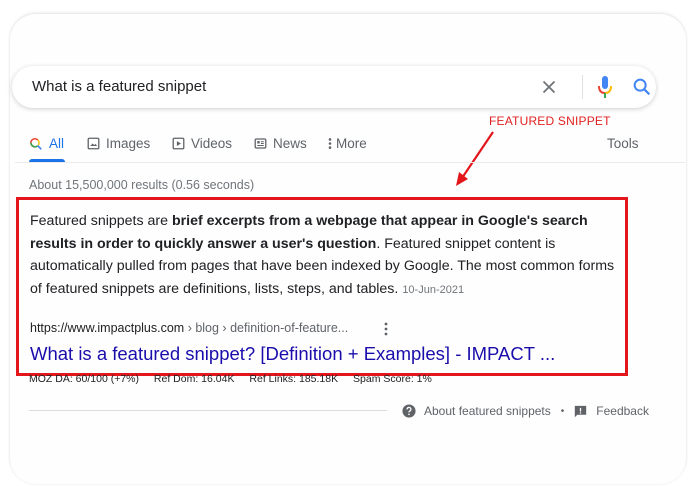  What do you see at coordinates (128, 143) in the screenshot?
I see `tab-label: Images` at bounding box center [128, 143].